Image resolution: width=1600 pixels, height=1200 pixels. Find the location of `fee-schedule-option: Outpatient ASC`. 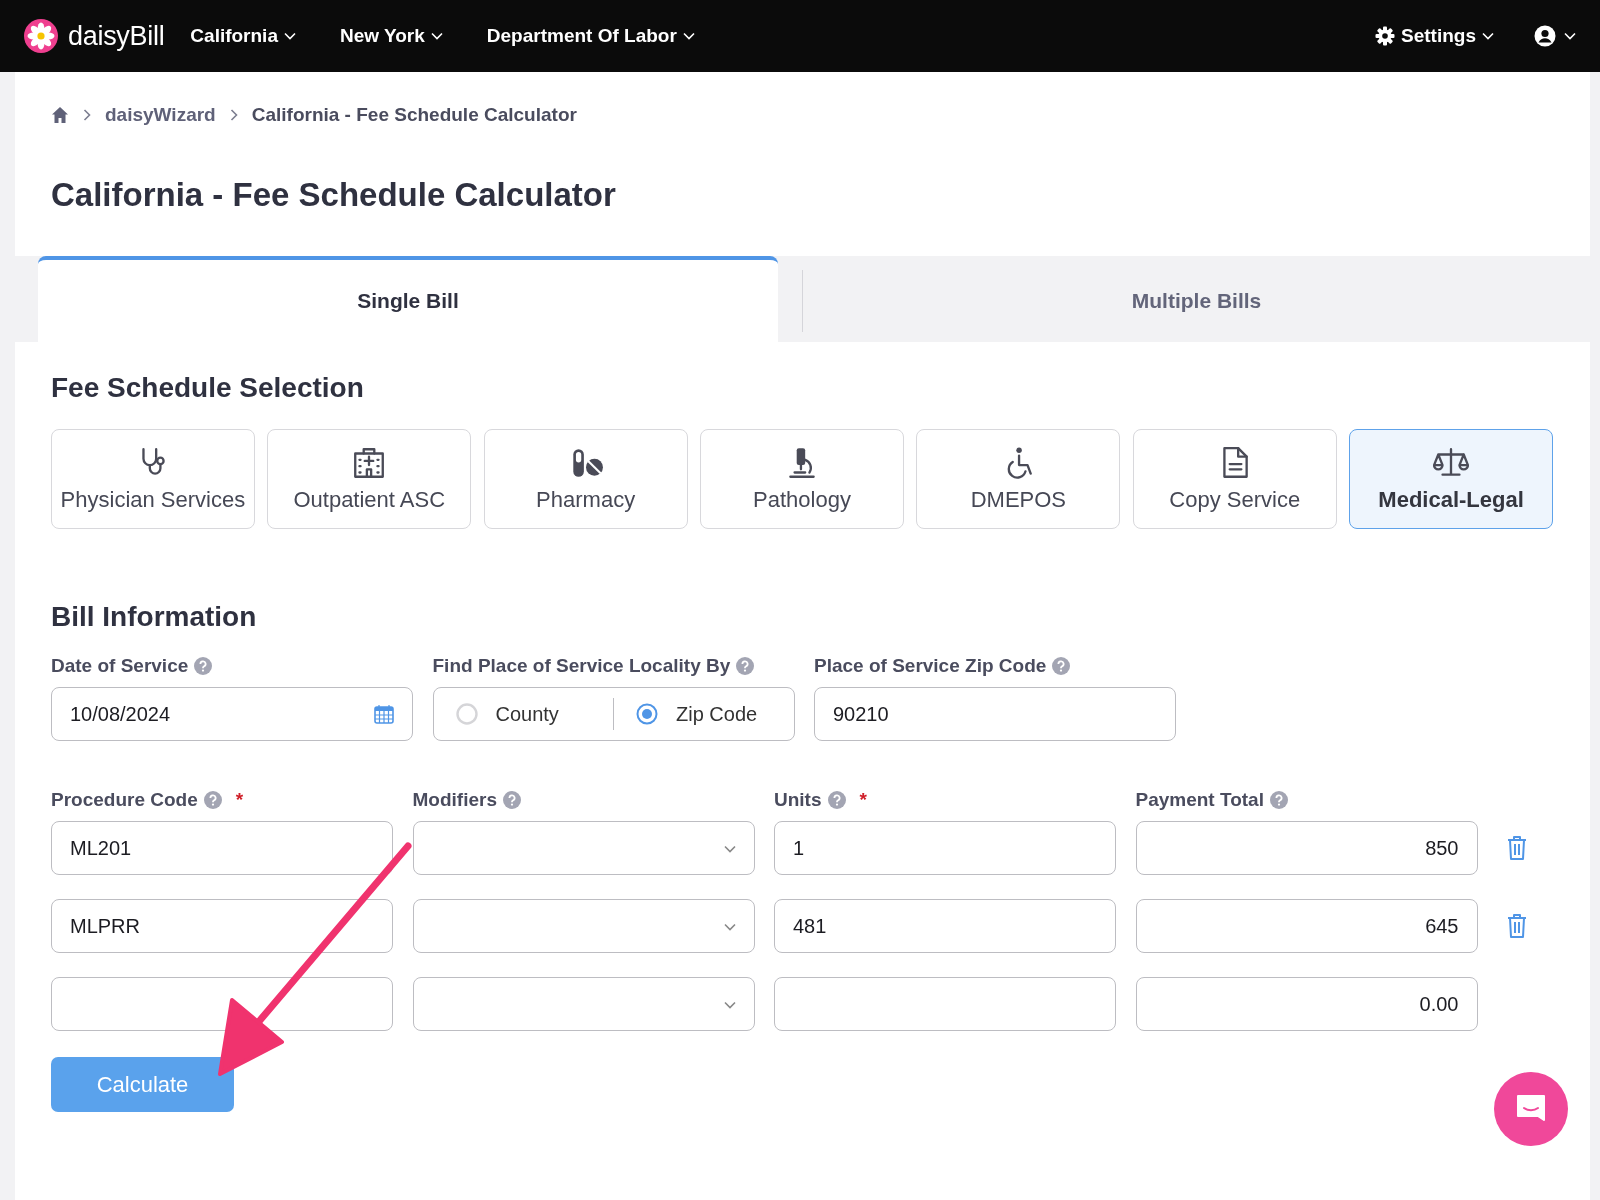

fee-schedule-option: Outpatient ASC is located at coordinates (369, 479).